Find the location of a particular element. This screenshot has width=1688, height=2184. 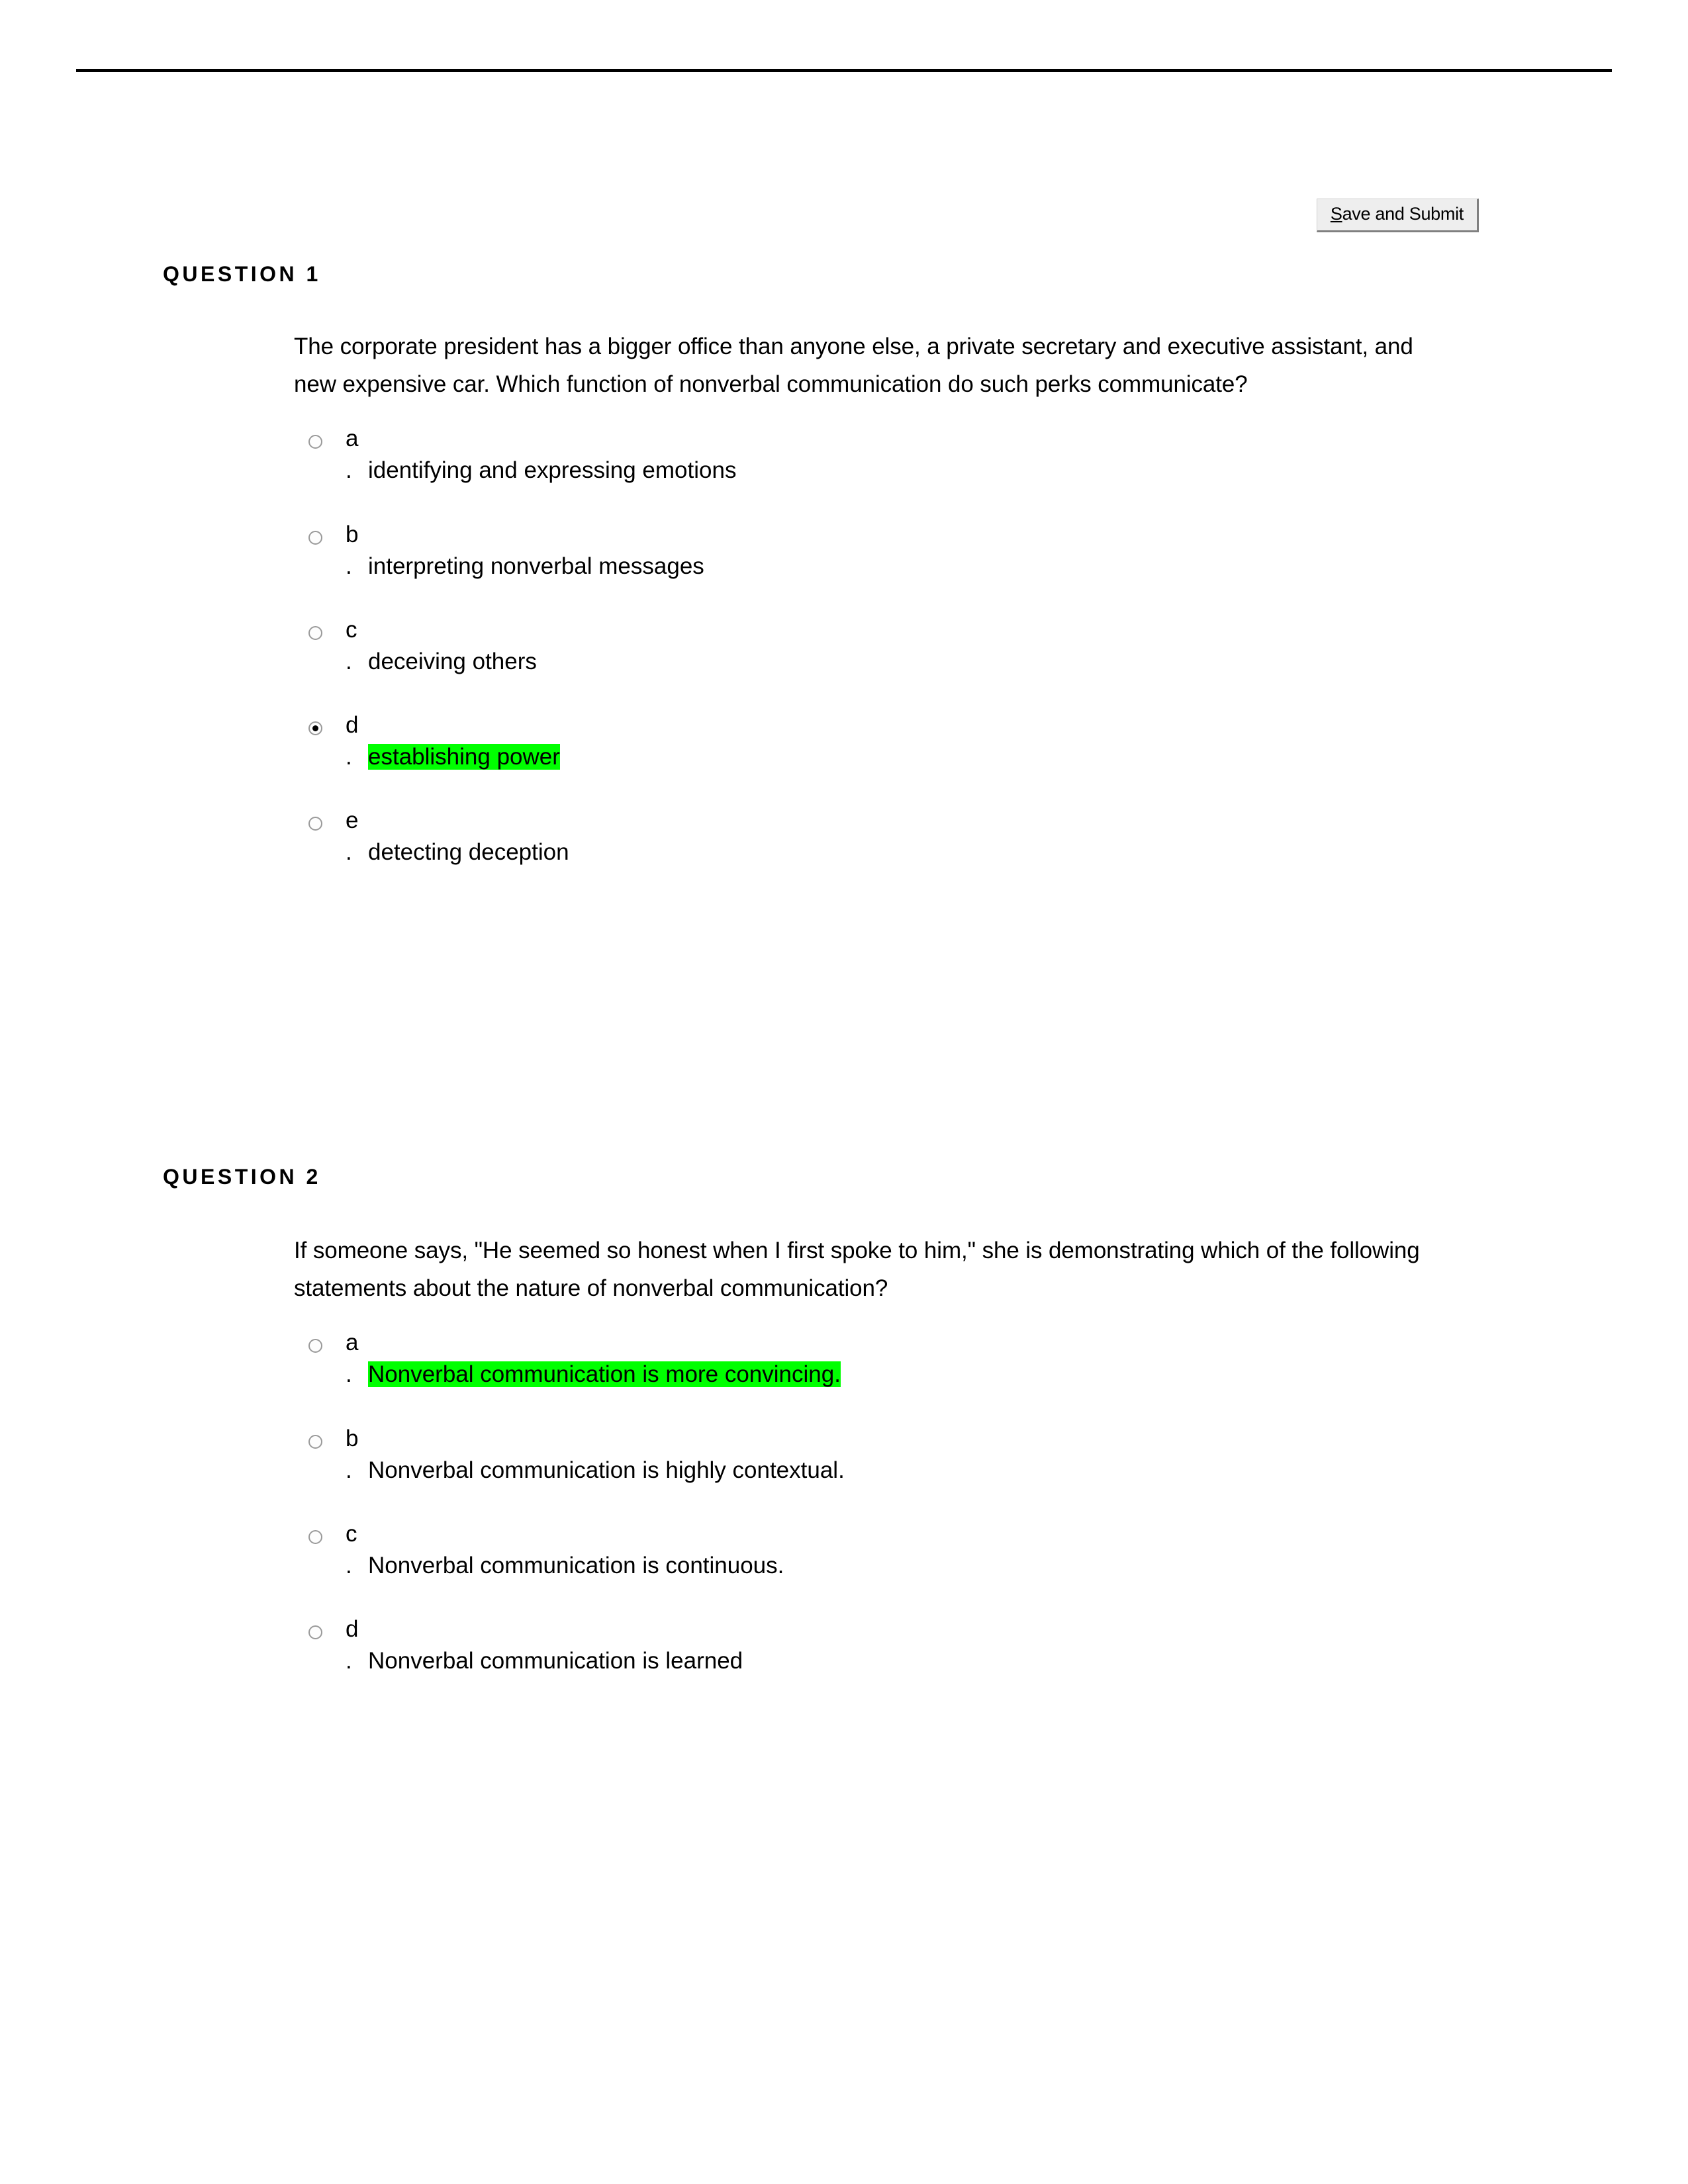

option-content: . establishing power is located at coordinates (902, 756).